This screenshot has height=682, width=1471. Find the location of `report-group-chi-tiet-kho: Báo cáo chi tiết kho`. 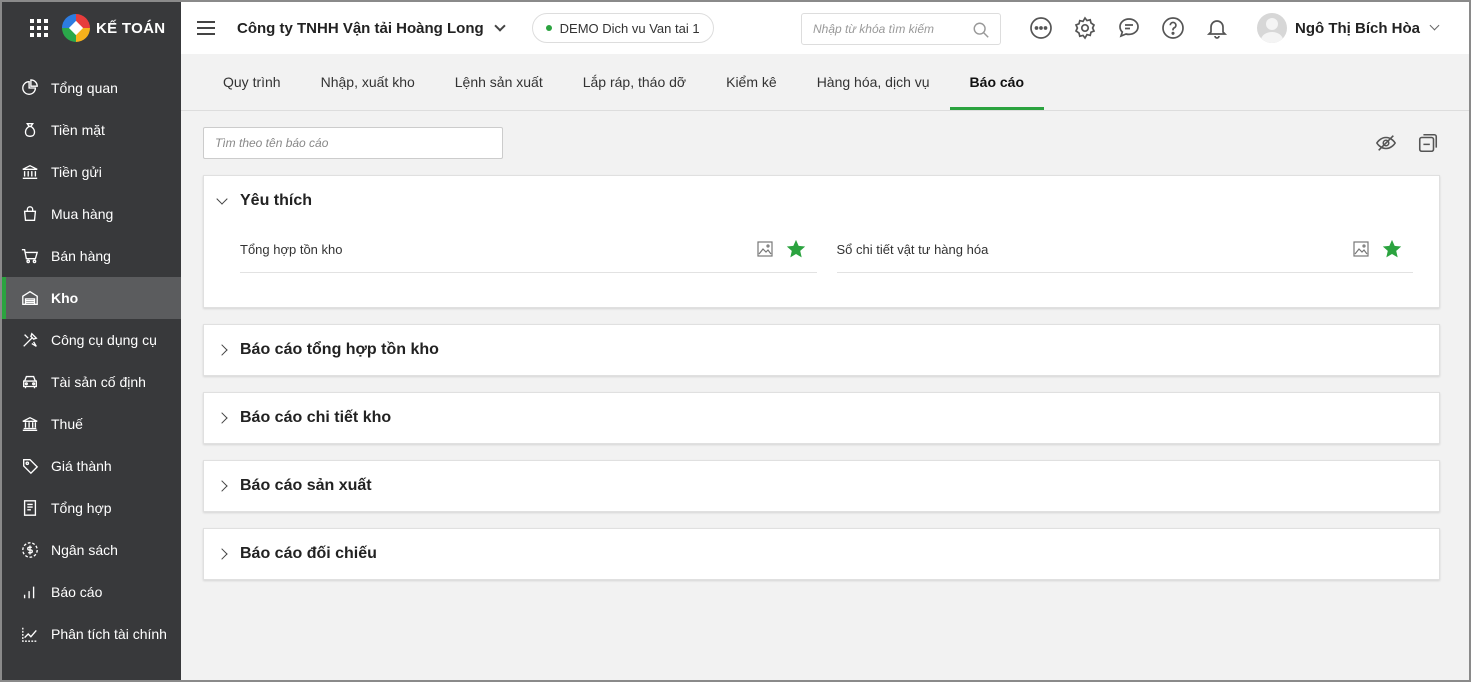

report-group-chi-tiet-kho: Báo cáo chi tiết kho is located at coordinates (821, 418).